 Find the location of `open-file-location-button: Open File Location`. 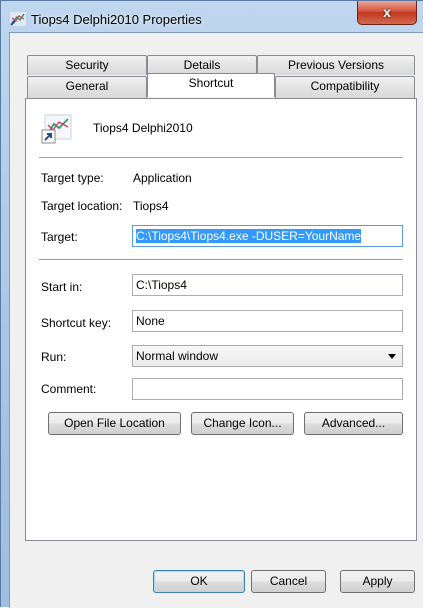

open-file-location-button: Open File Location is located at coordinates (114, 423).